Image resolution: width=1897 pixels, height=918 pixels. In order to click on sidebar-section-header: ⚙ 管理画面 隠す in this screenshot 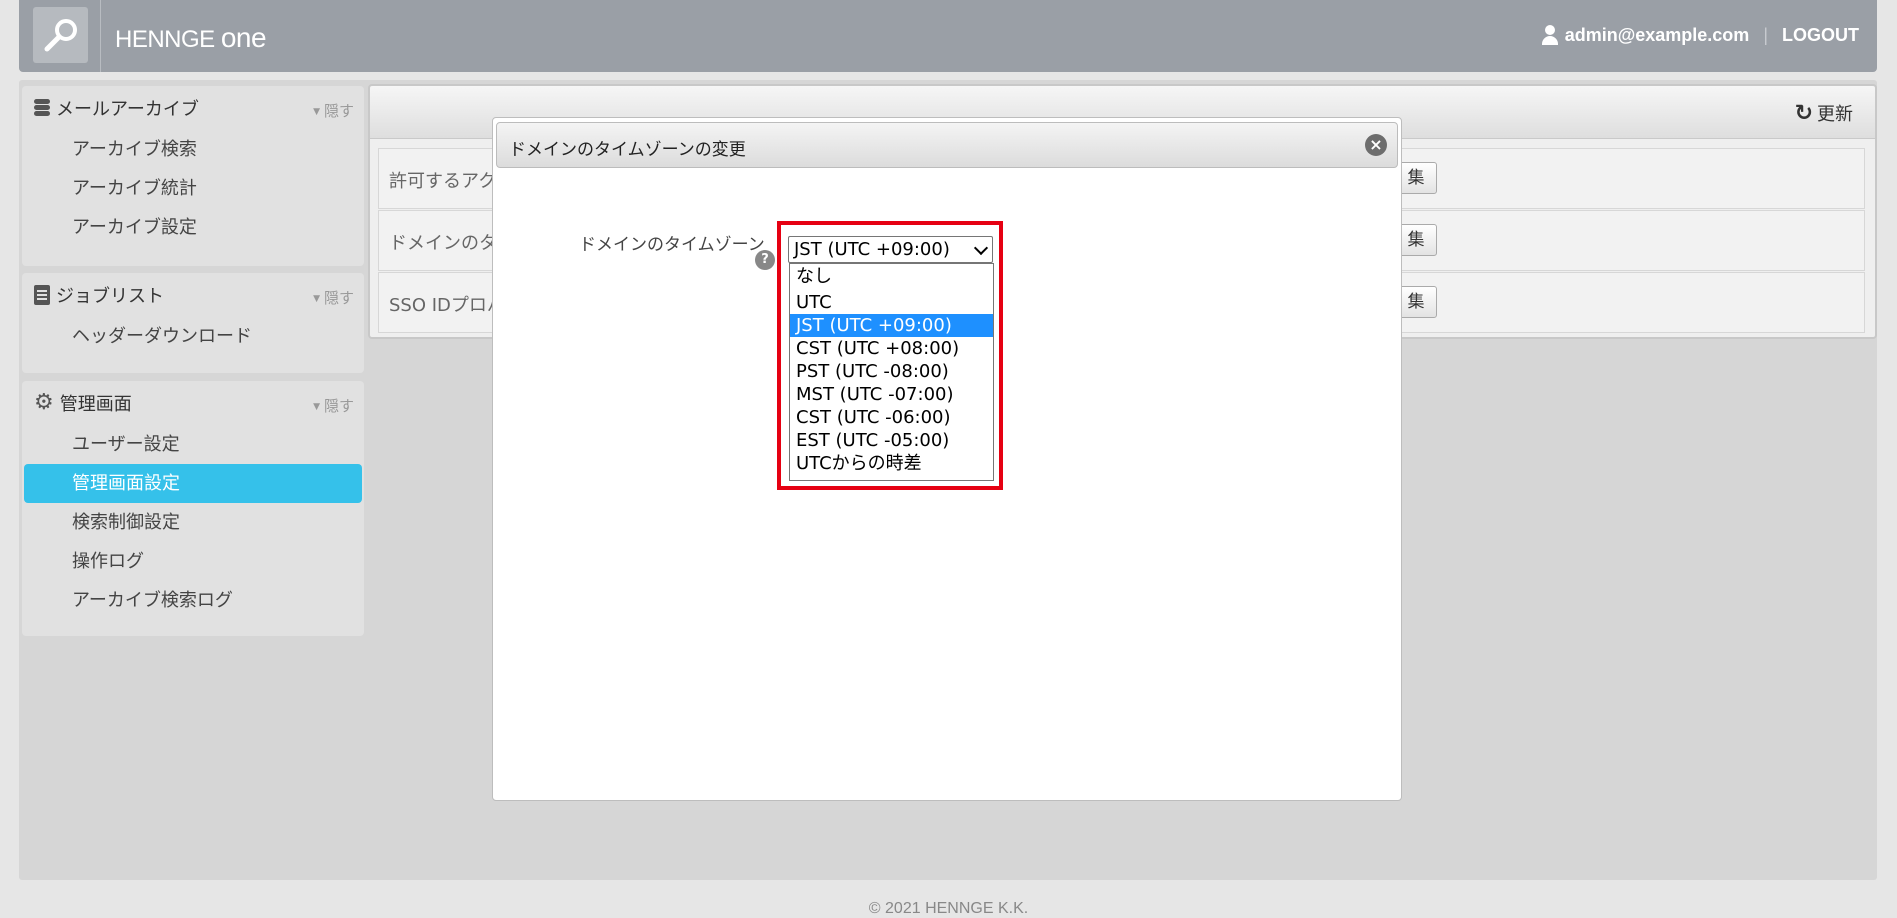, I will do `click(193, 403)`.